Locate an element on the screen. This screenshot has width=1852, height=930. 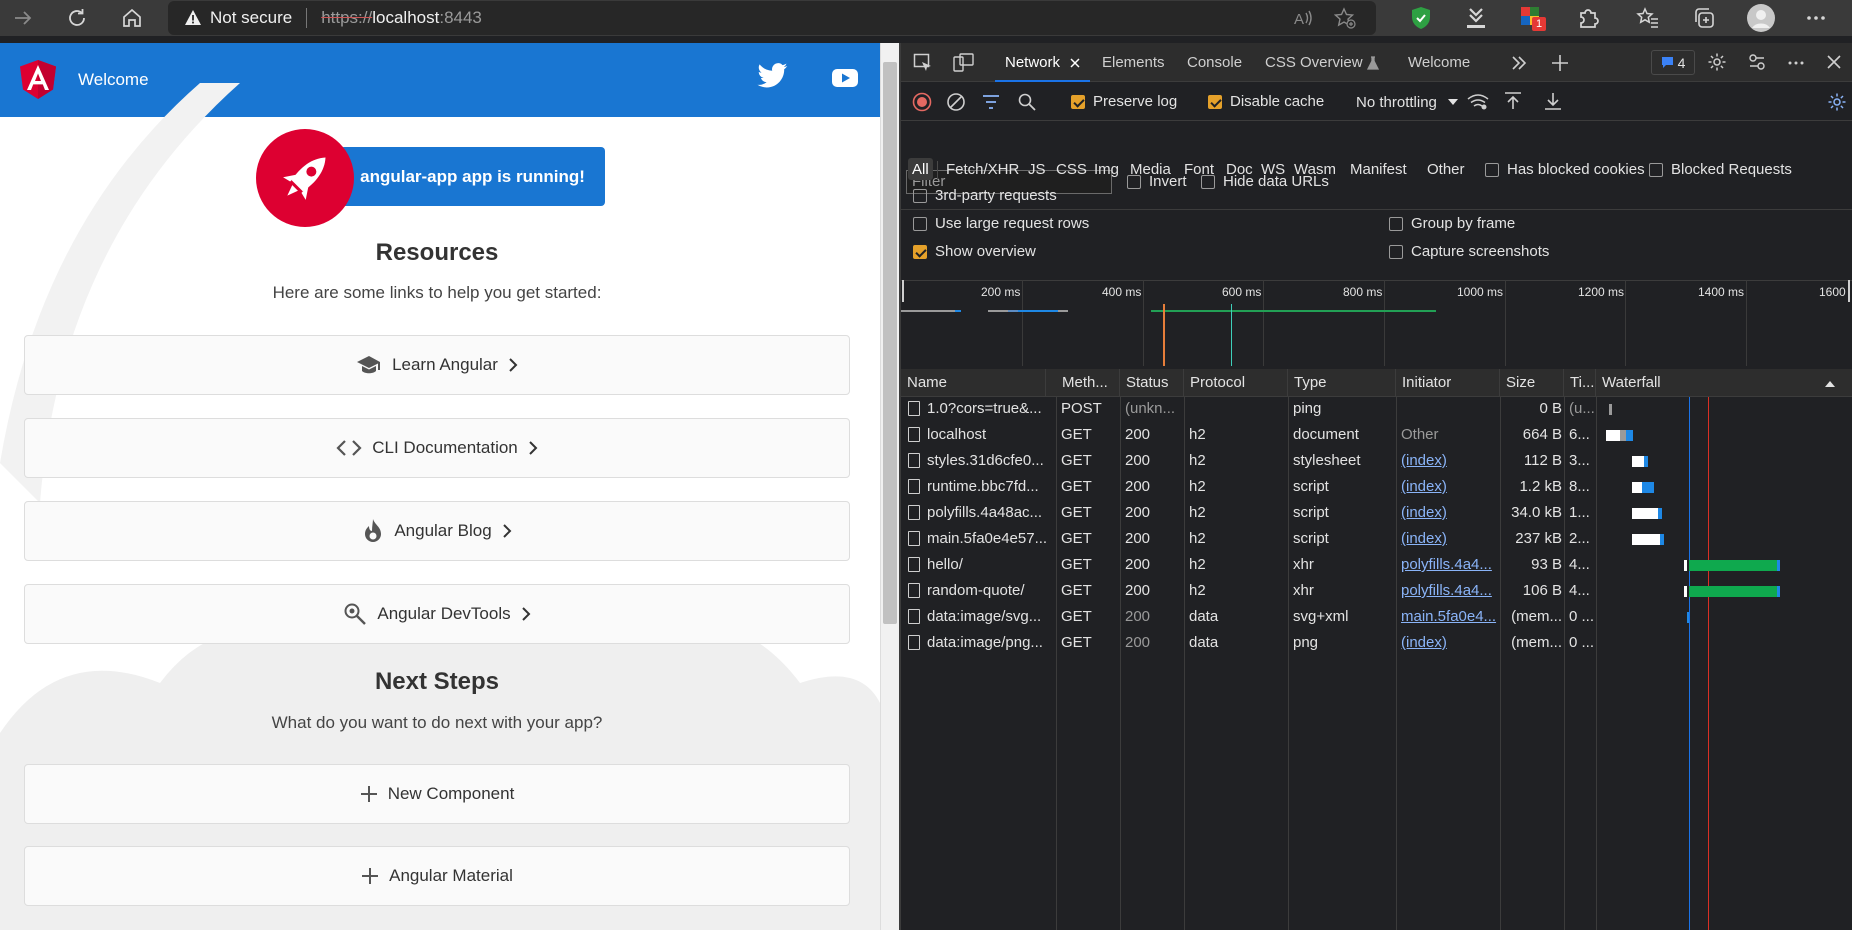
more-tabs-button is located at coordinates (1519, 63).